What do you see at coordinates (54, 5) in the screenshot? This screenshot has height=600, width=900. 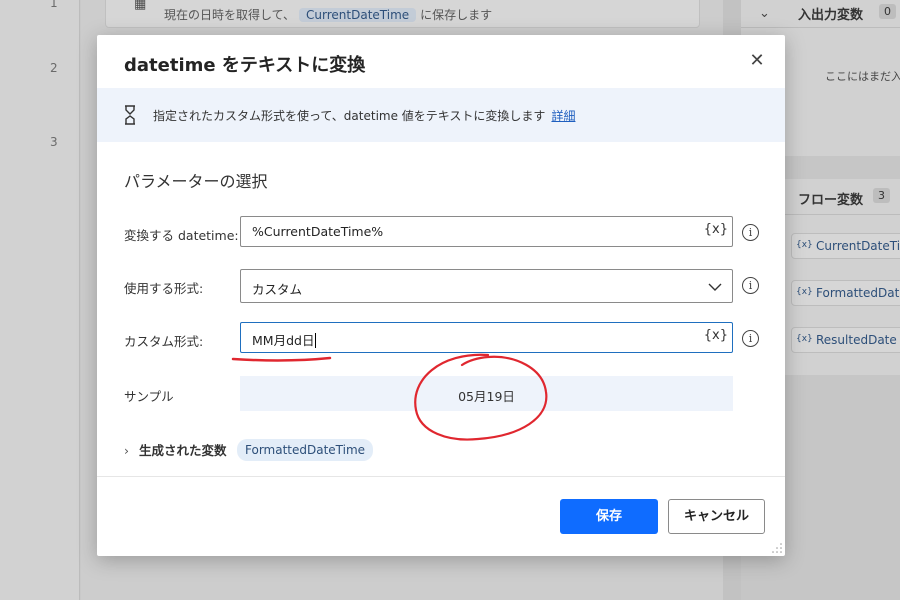 I see `line-number: 1` at bounding box center [54, 5].